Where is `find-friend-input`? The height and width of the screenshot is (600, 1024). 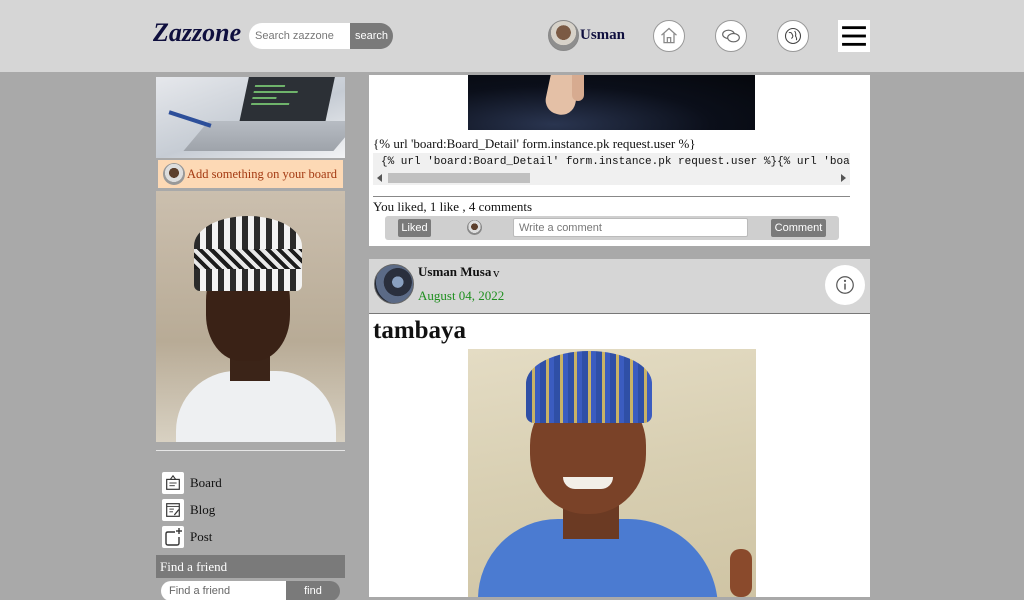
find-friend-input is located at coordinates (224, 590).